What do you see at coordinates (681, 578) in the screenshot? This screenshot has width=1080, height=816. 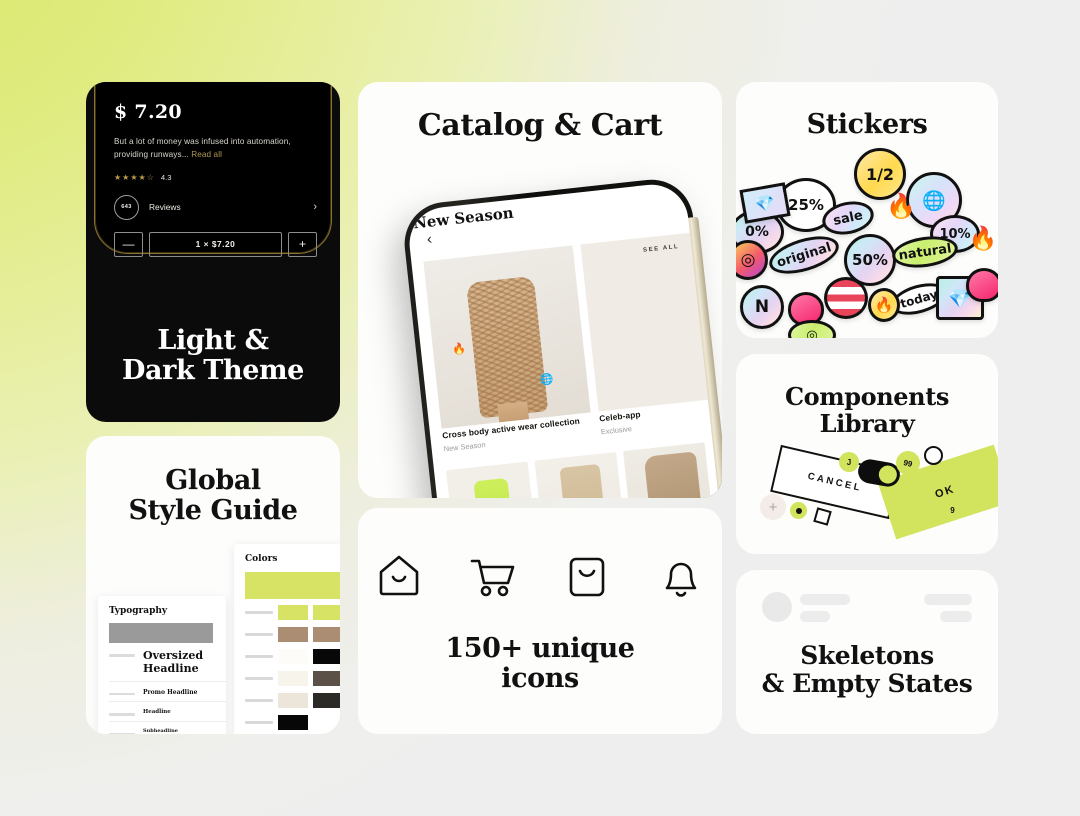 I see `bell-icon` at bounding box center [681, 578].